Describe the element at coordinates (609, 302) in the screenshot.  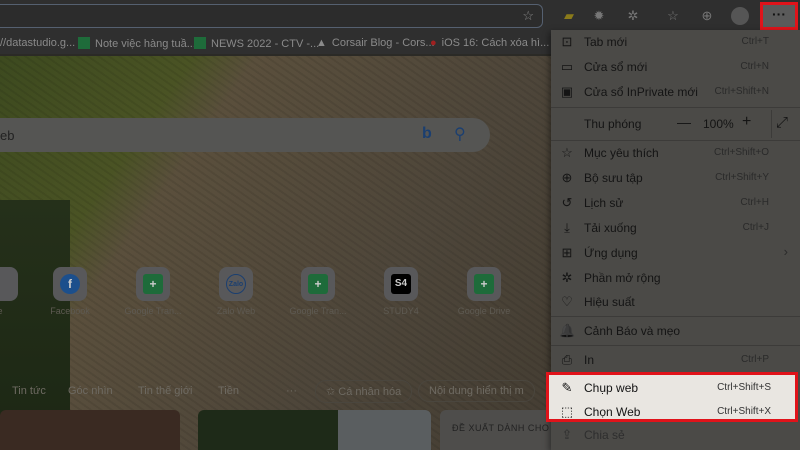
I see `menu-label: Hiệu suất` at that location.